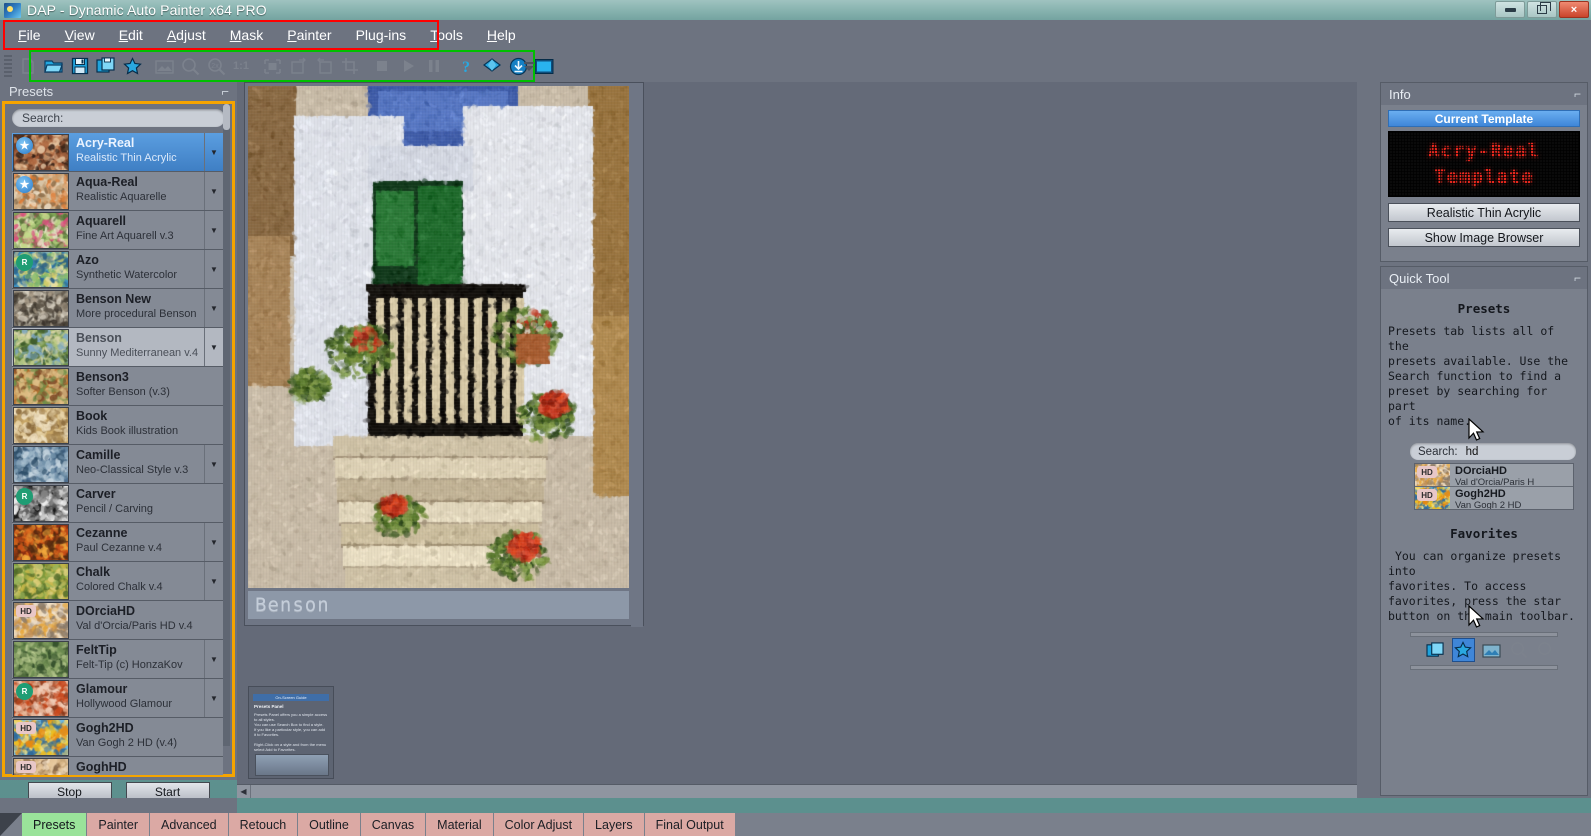  Describe the element at coordinates (117, 766) in the screenshot. I see `preset-row-goghhd: HD GoghHD` at that location.